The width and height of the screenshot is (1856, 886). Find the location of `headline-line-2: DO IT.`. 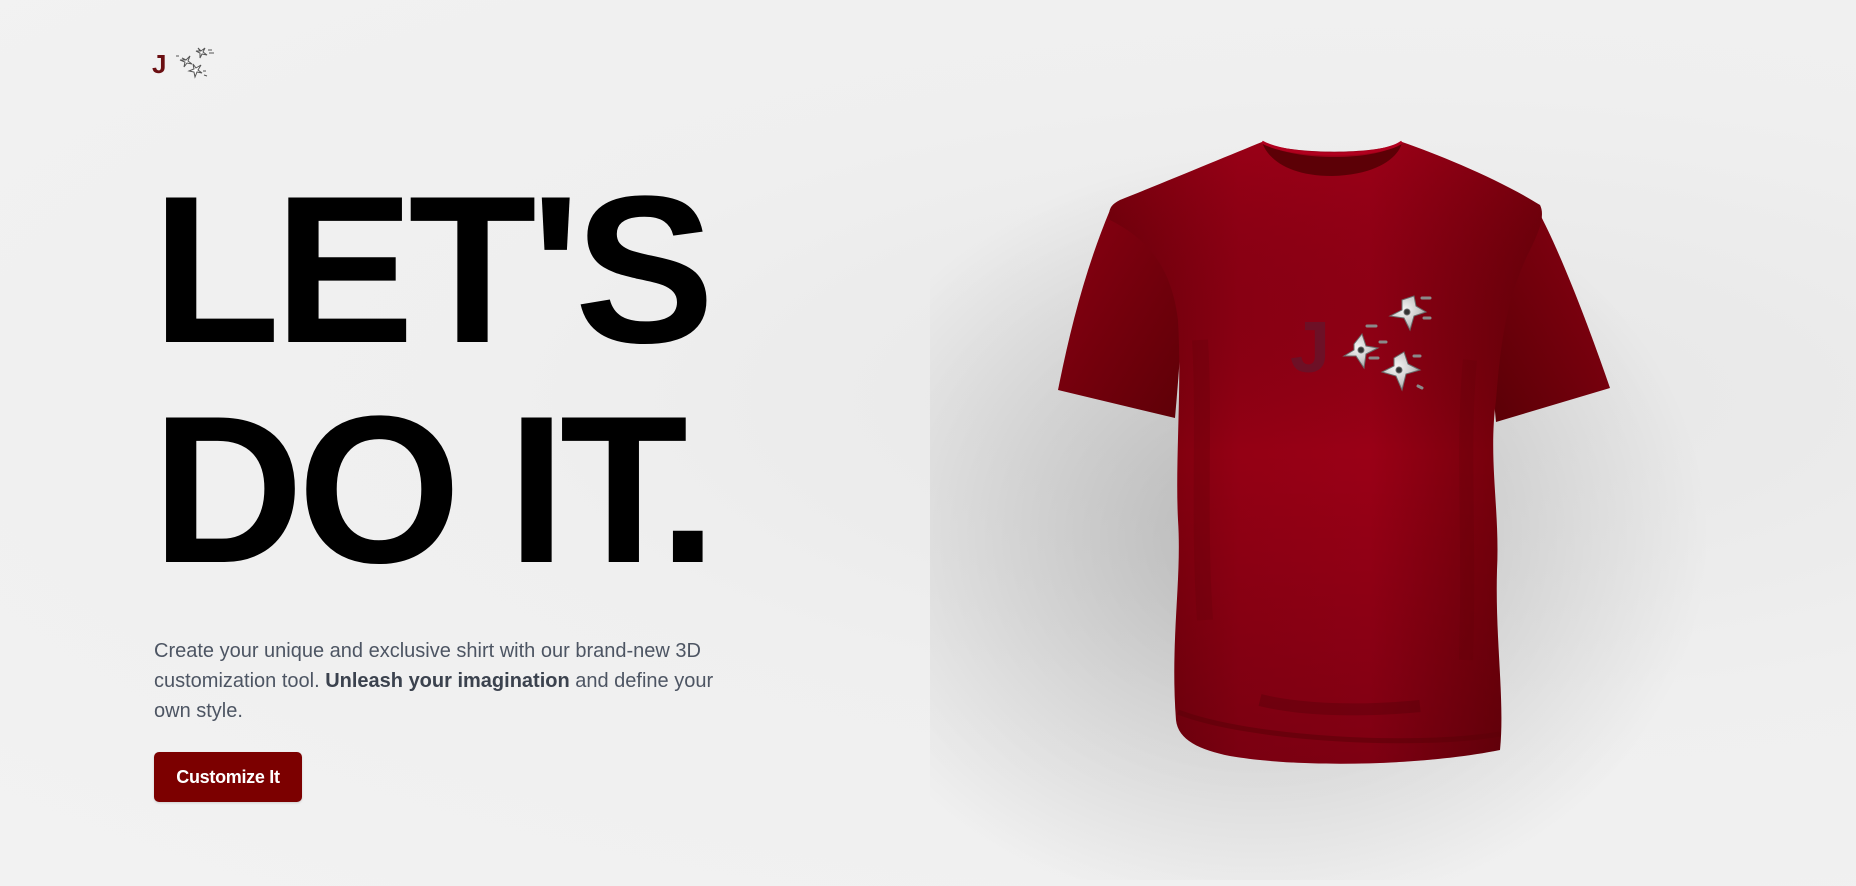

headline-line-2: DO IT. is located at coordinates (434, 489).